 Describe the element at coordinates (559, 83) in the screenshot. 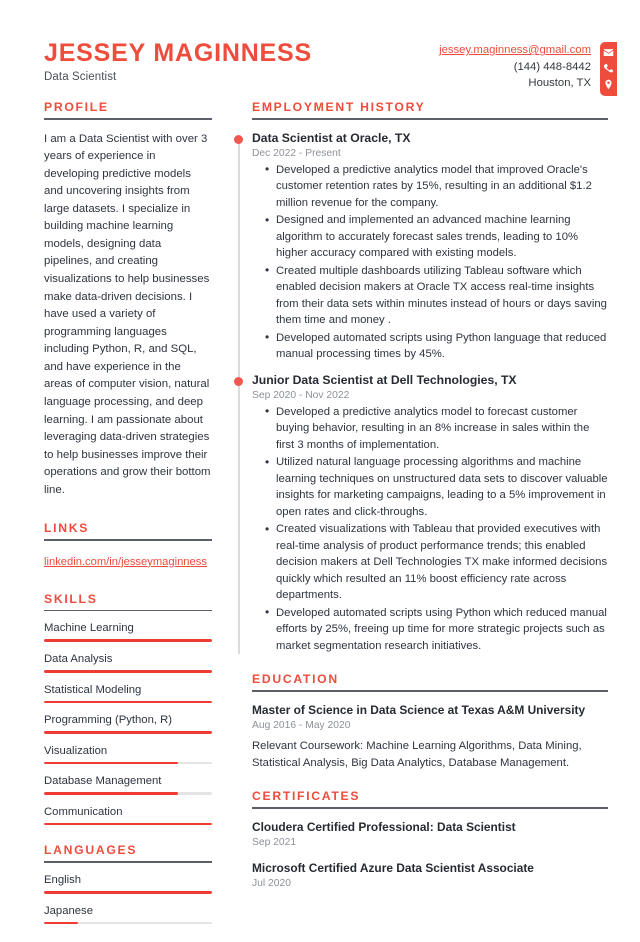

I see `location-text: Houston, TX` at that location.